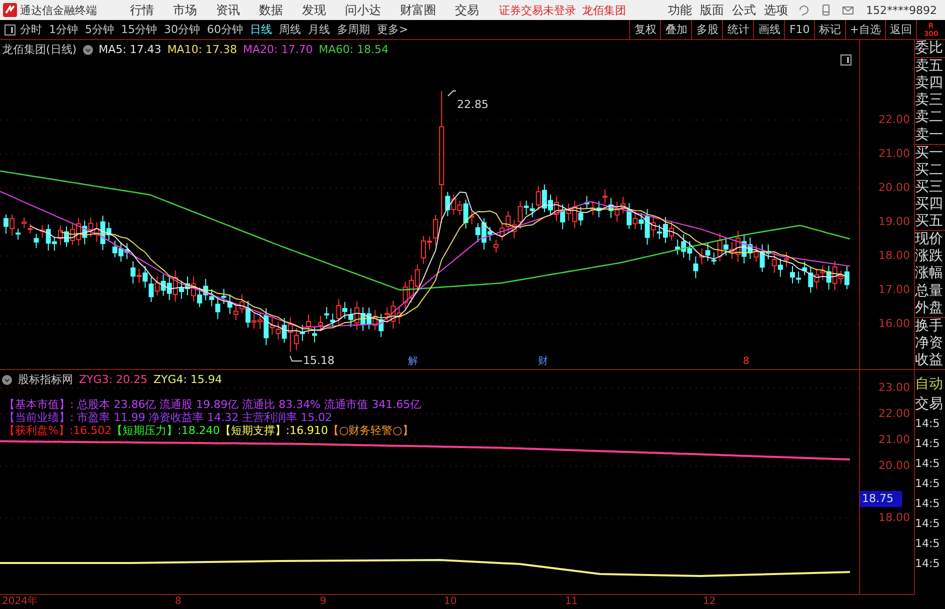  I want to click on info-text: 【短期支撑】:16.910, so click(274, 430).